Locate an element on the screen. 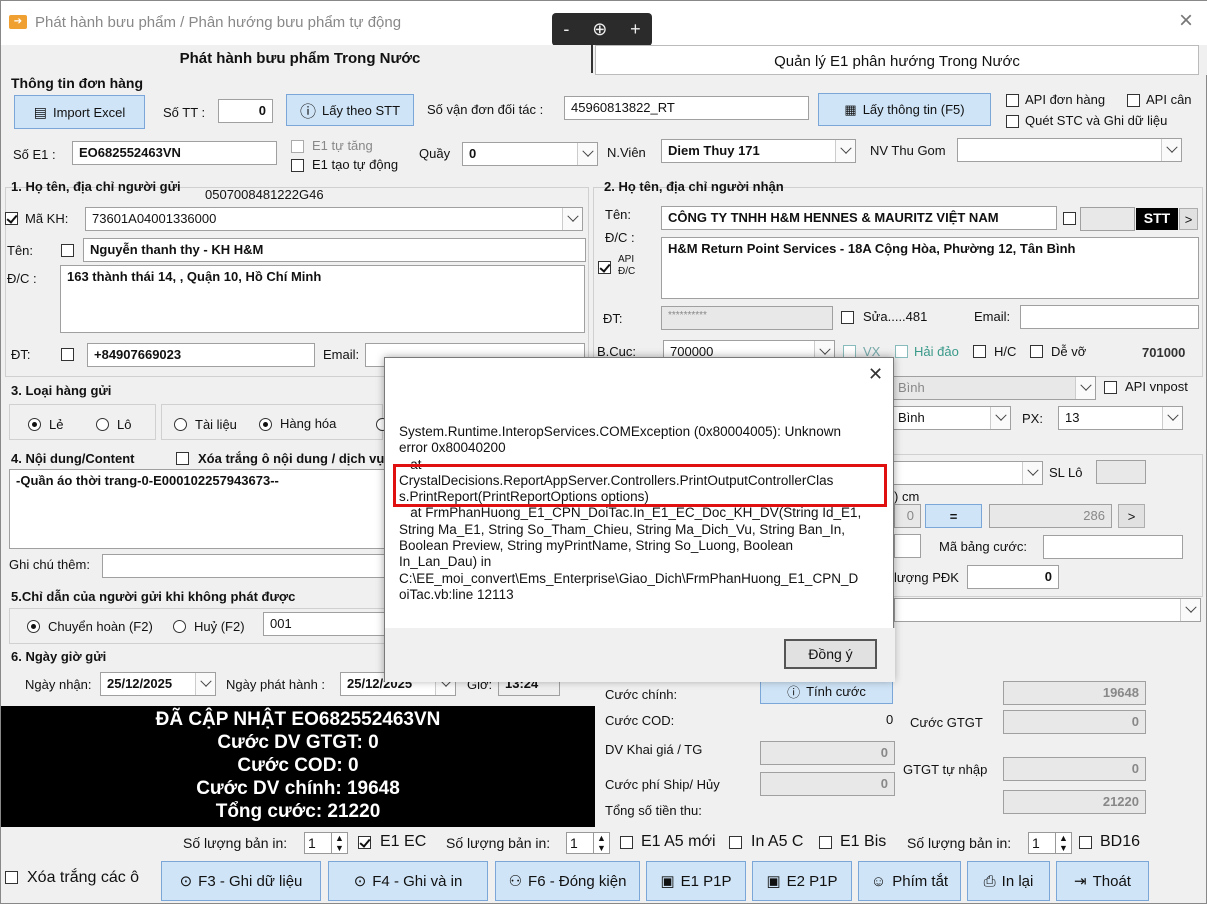  cancel-radio is located at coordinates (179, 626).